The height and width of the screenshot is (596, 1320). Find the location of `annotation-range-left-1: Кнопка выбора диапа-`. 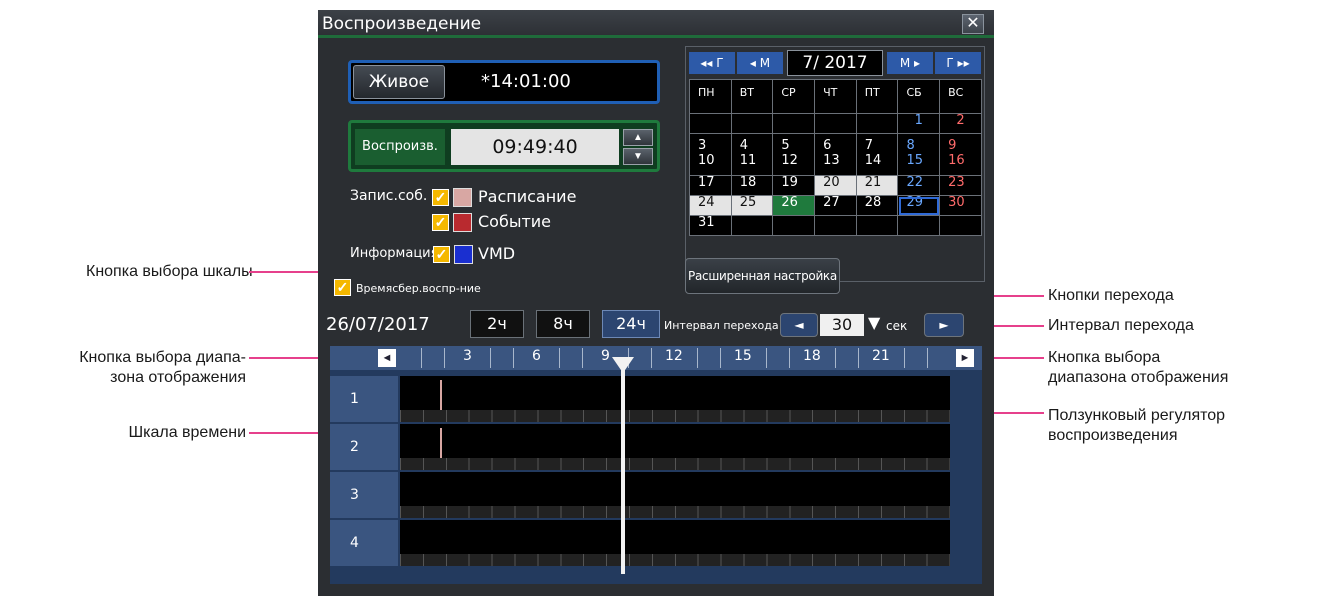

annotation-range-left-1: Кнопка выбора диапа- is located at coordinates (162, 357).